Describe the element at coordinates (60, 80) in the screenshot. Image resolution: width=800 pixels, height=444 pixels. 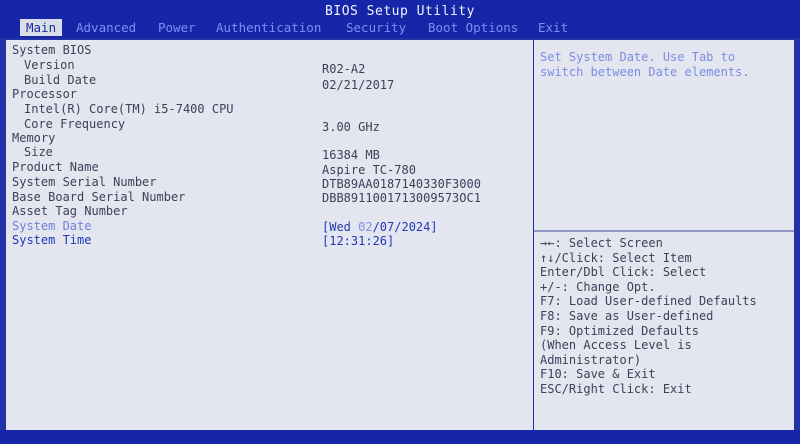
I see `build-date-label: Build Date` at that location.